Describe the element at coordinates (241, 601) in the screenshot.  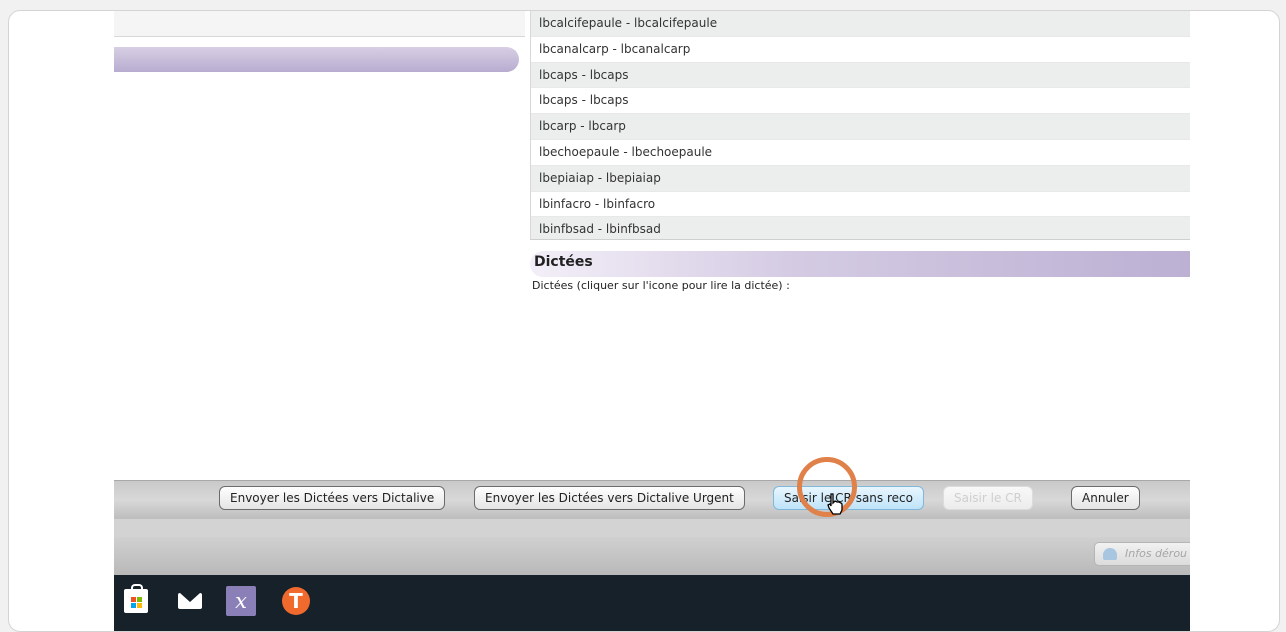
I see `x-app-icon: x` at that location.